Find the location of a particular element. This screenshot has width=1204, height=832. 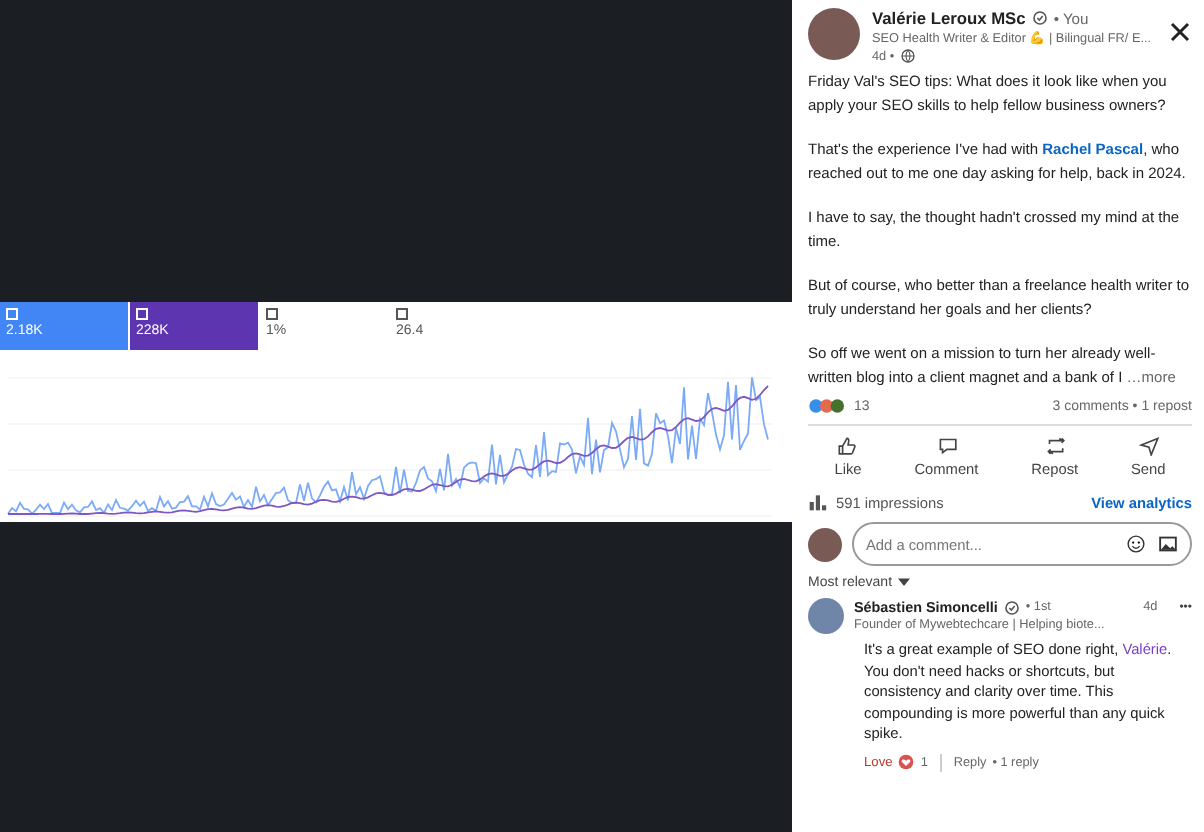

bar-chart-icon is located at coordinates (818, 502).